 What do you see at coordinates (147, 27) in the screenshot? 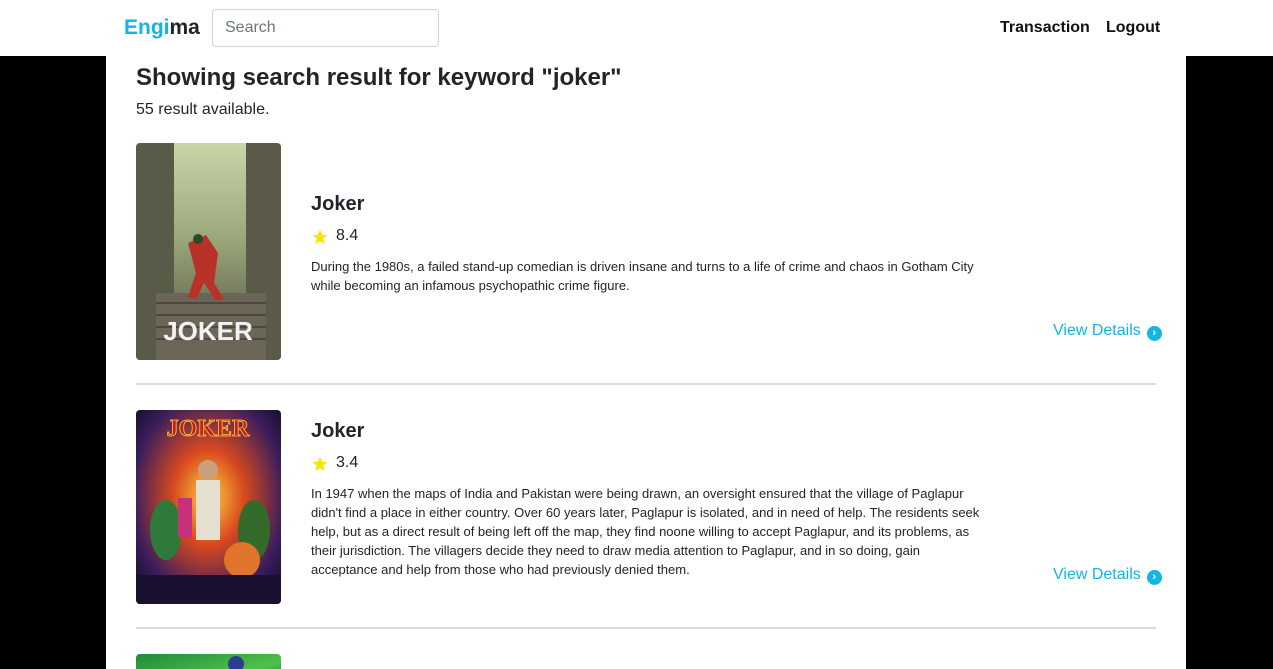
I see `brand-part-1: Engi` at bounding box center [147, 27].